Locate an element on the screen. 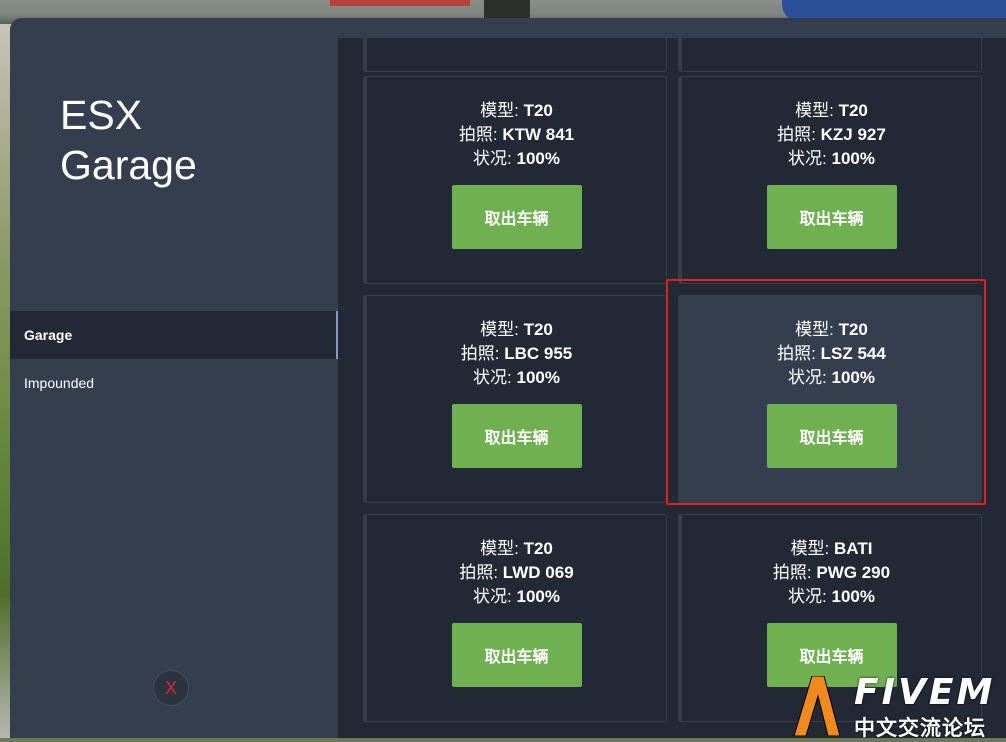 Image resolution: width=1006 pixels, height=742 pixels. vehicle-info: 模型: T20 拍照: KTW 841 状况: 100% is located at coordinates (516, 135).